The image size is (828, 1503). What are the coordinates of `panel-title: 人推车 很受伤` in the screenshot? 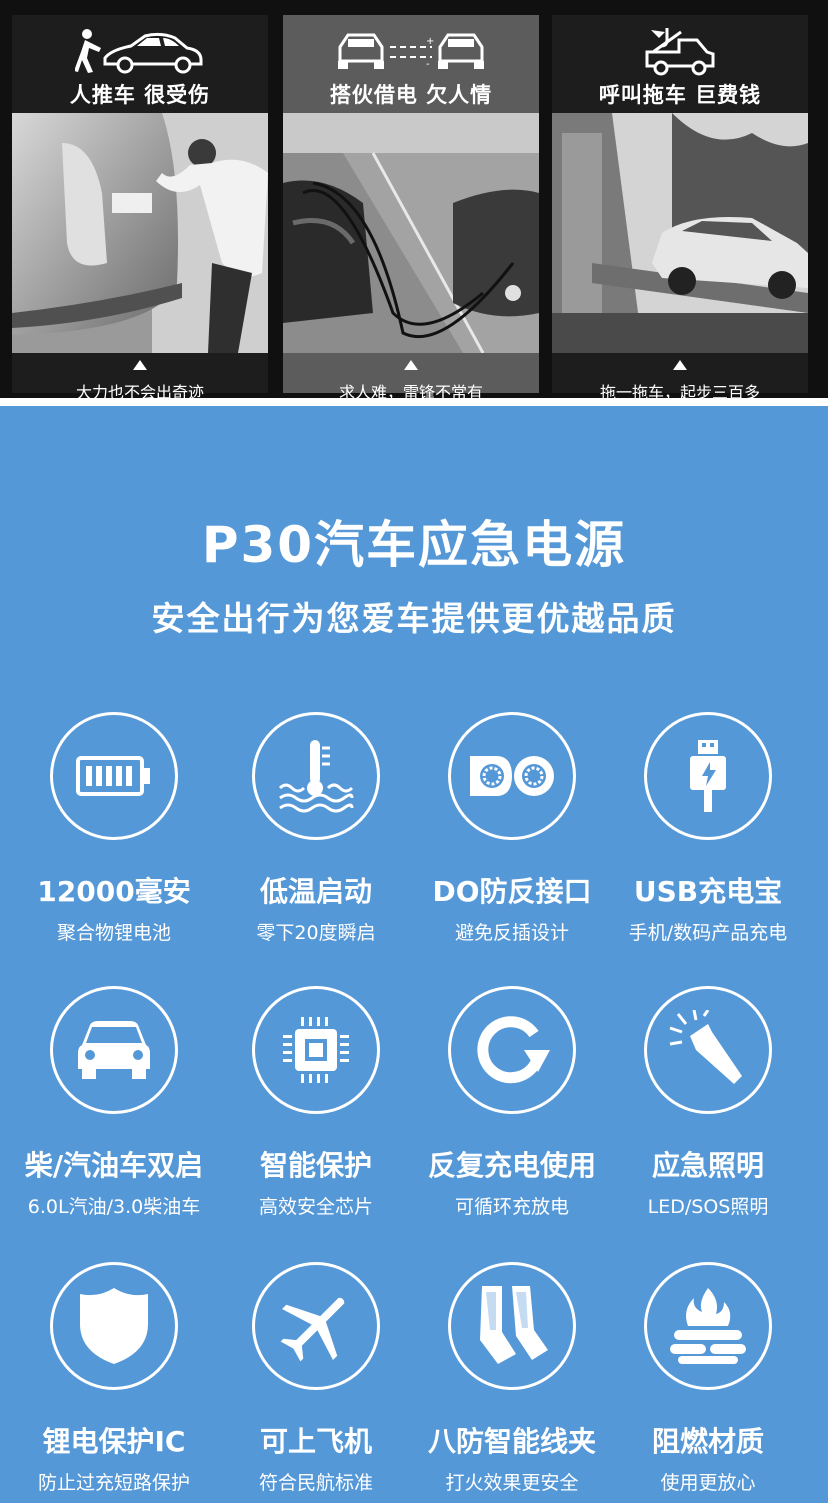 It's located at (140, 95).